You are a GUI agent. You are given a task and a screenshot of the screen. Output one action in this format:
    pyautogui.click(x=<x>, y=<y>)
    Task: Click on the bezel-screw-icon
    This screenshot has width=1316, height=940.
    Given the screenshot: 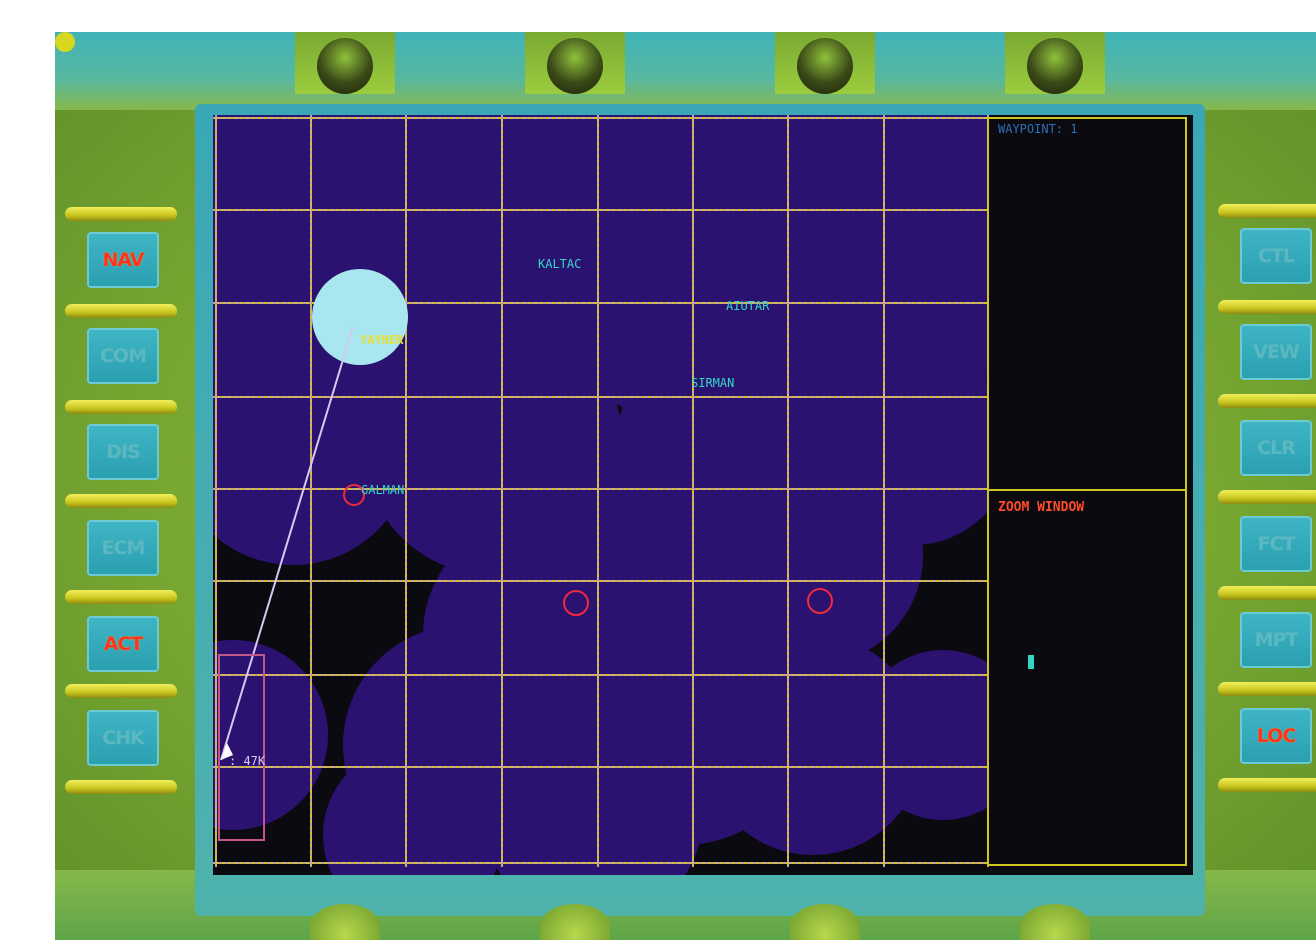 What is the action you would take?
    pyautogui.click(x=65, y=42)
    